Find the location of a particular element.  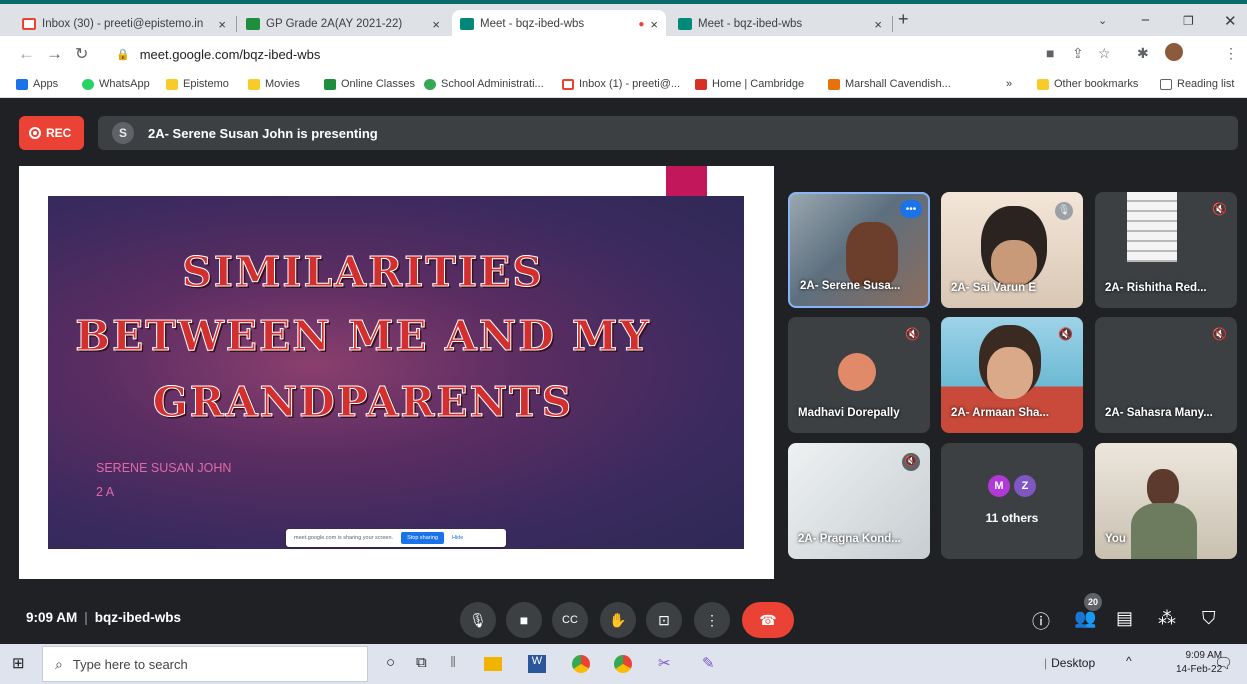

search-placeholder: Type here to search is located at coordinates (130, 664).